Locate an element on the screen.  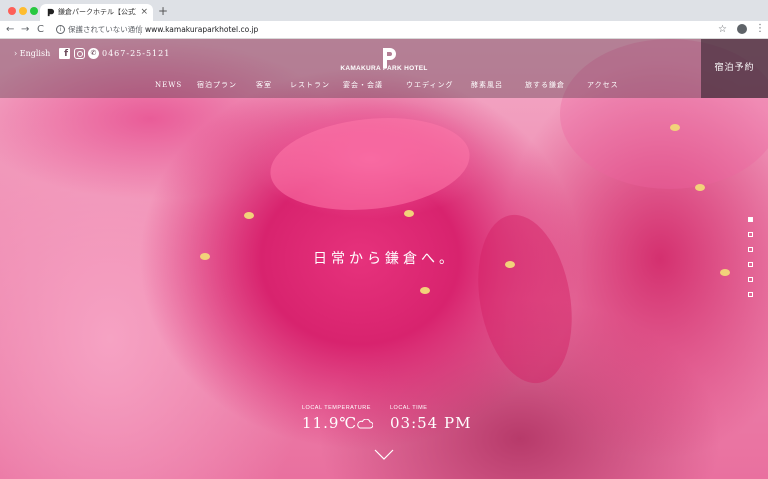
temperature-label: LOCAL TEMPERATURE is located at coordinates (336, 408).